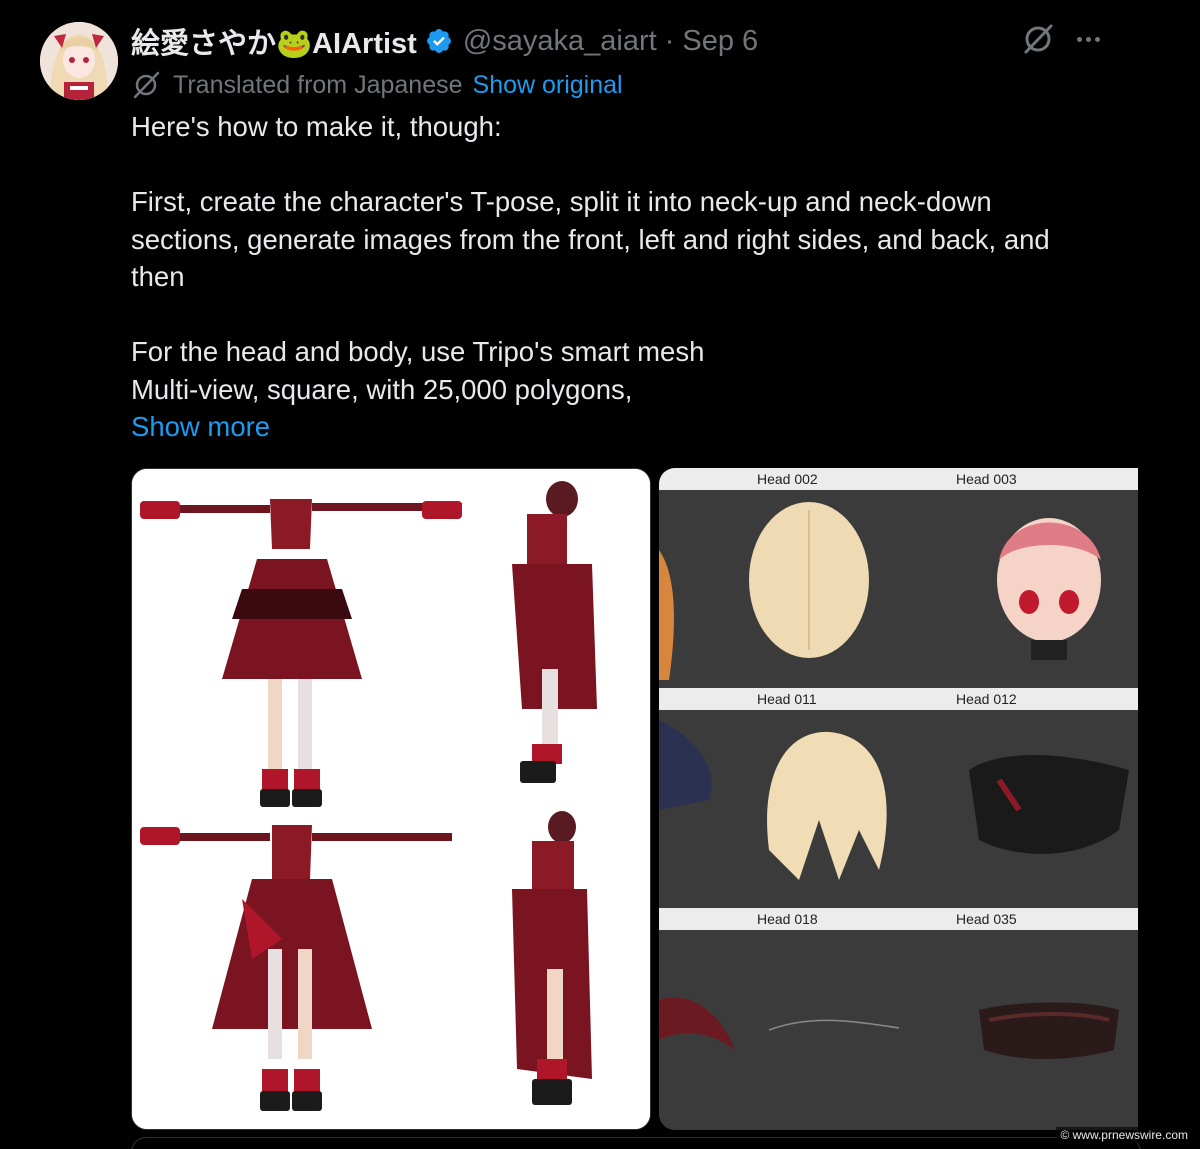  Describe the element at coordinates (986, 699) in the screenshot. I see `head-label: Head 012` at that location.